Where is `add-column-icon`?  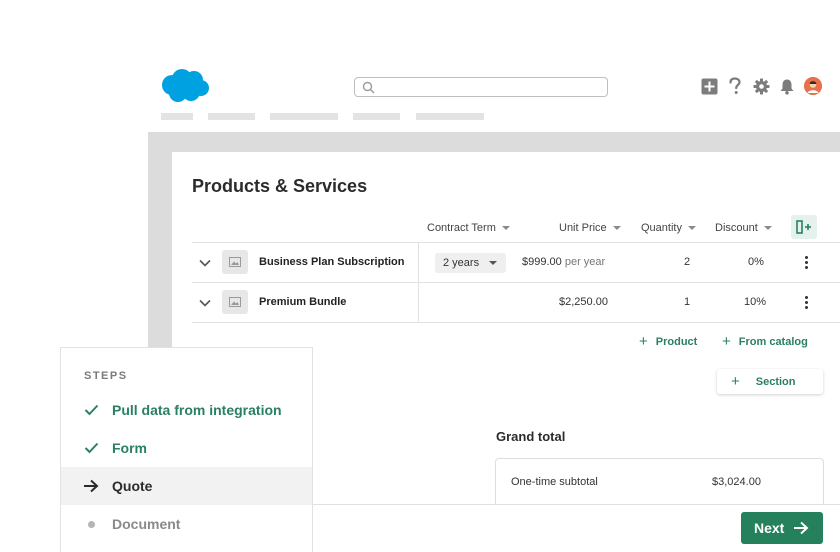 add-column-icon is located at coordinates (803, 227).